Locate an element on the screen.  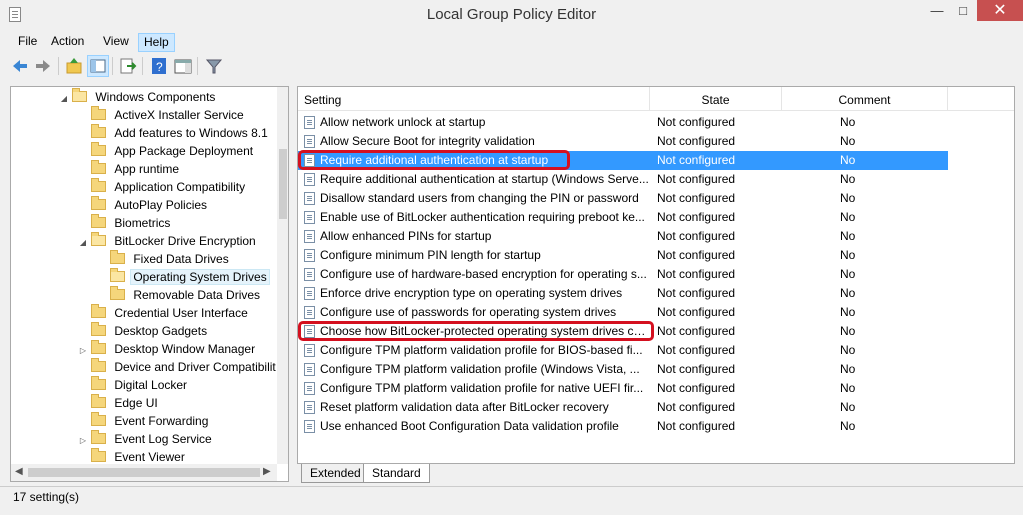
status-bar: 17 setting(s) is located at coordinates (511, 500).